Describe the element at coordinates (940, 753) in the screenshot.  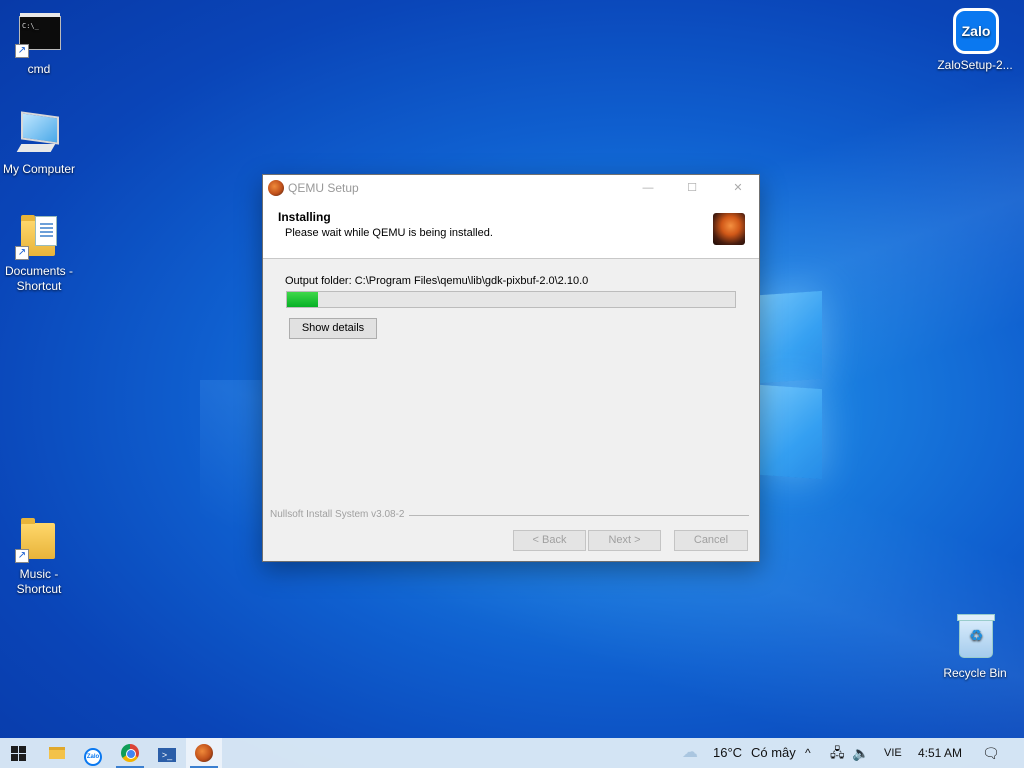
I see `clock: 4:51 AM` at that location.